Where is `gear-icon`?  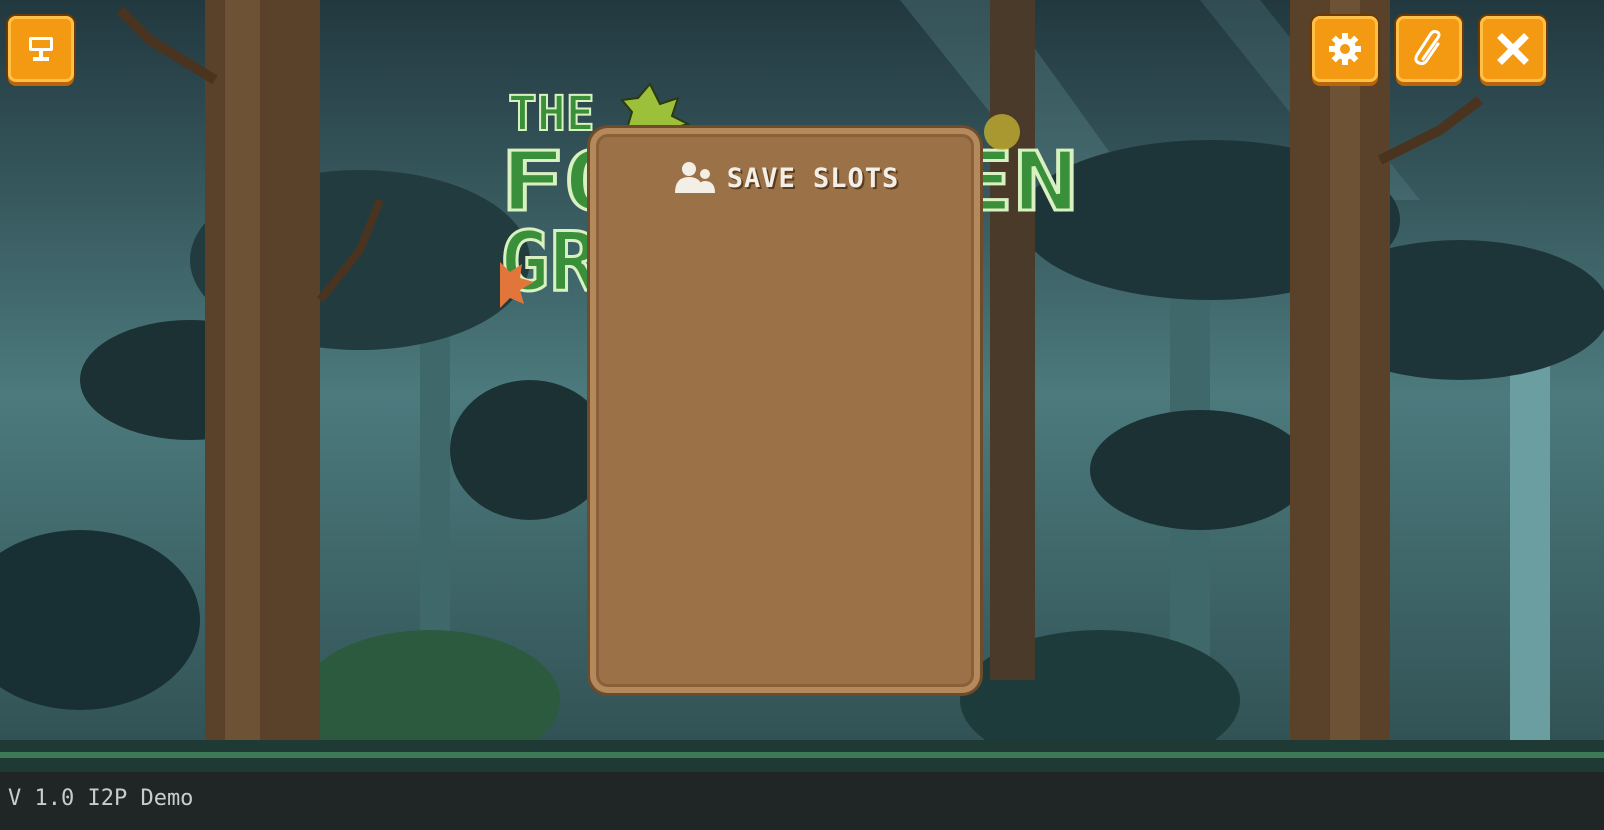
gear-icon is located at coordinates (1345, 49).